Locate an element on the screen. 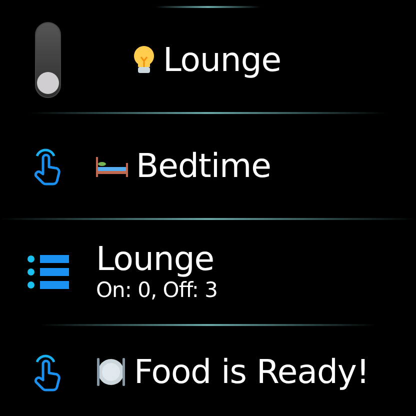 The width and height of the screenshot is (416, 416). group-name: Lounge is located at coordinates (156, 259).